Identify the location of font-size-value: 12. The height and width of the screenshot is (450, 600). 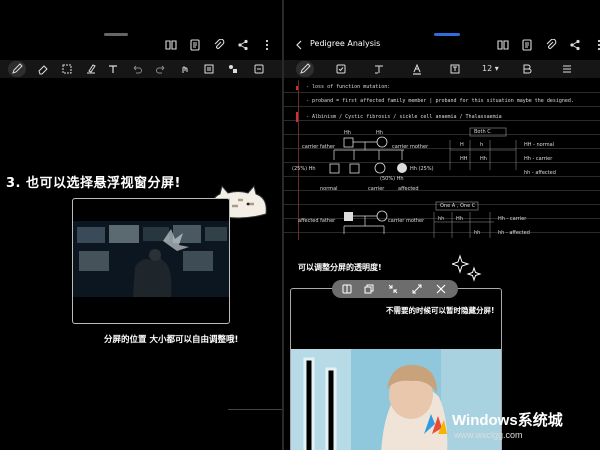
(487, 68).